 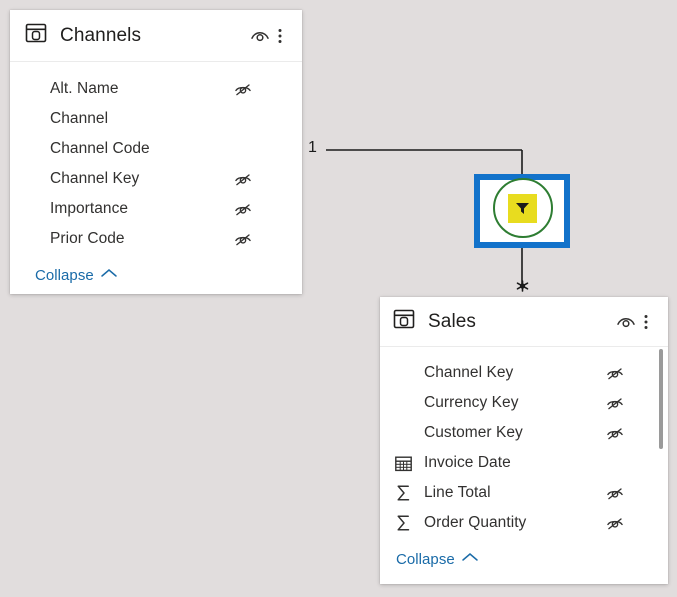 I want to click on channels-header-actions, so click(x=268, y=36).